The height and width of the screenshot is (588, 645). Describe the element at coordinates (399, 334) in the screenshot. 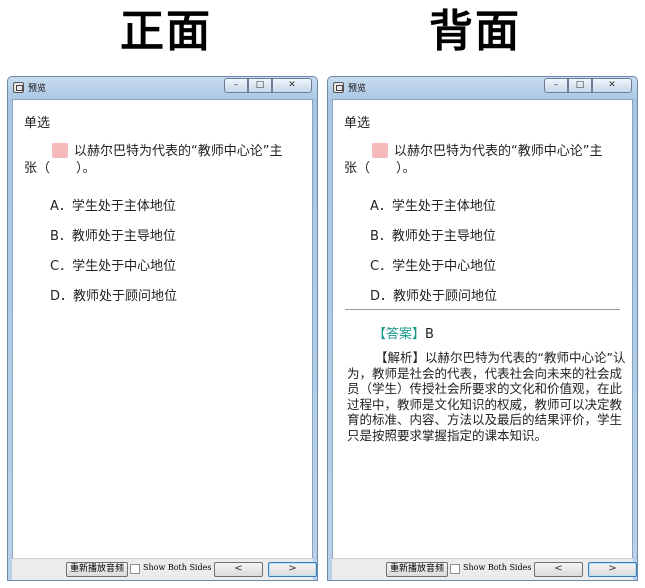

I see `answer-label: 【答案】` at that location.